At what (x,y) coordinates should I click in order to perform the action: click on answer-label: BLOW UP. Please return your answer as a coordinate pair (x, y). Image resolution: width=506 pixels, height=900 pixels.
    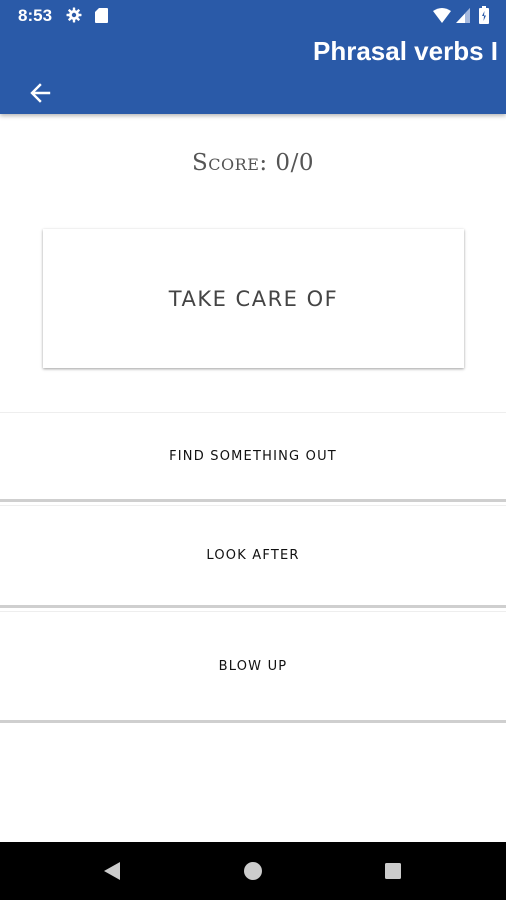
    Looking at the image, I should click on (253, 666).